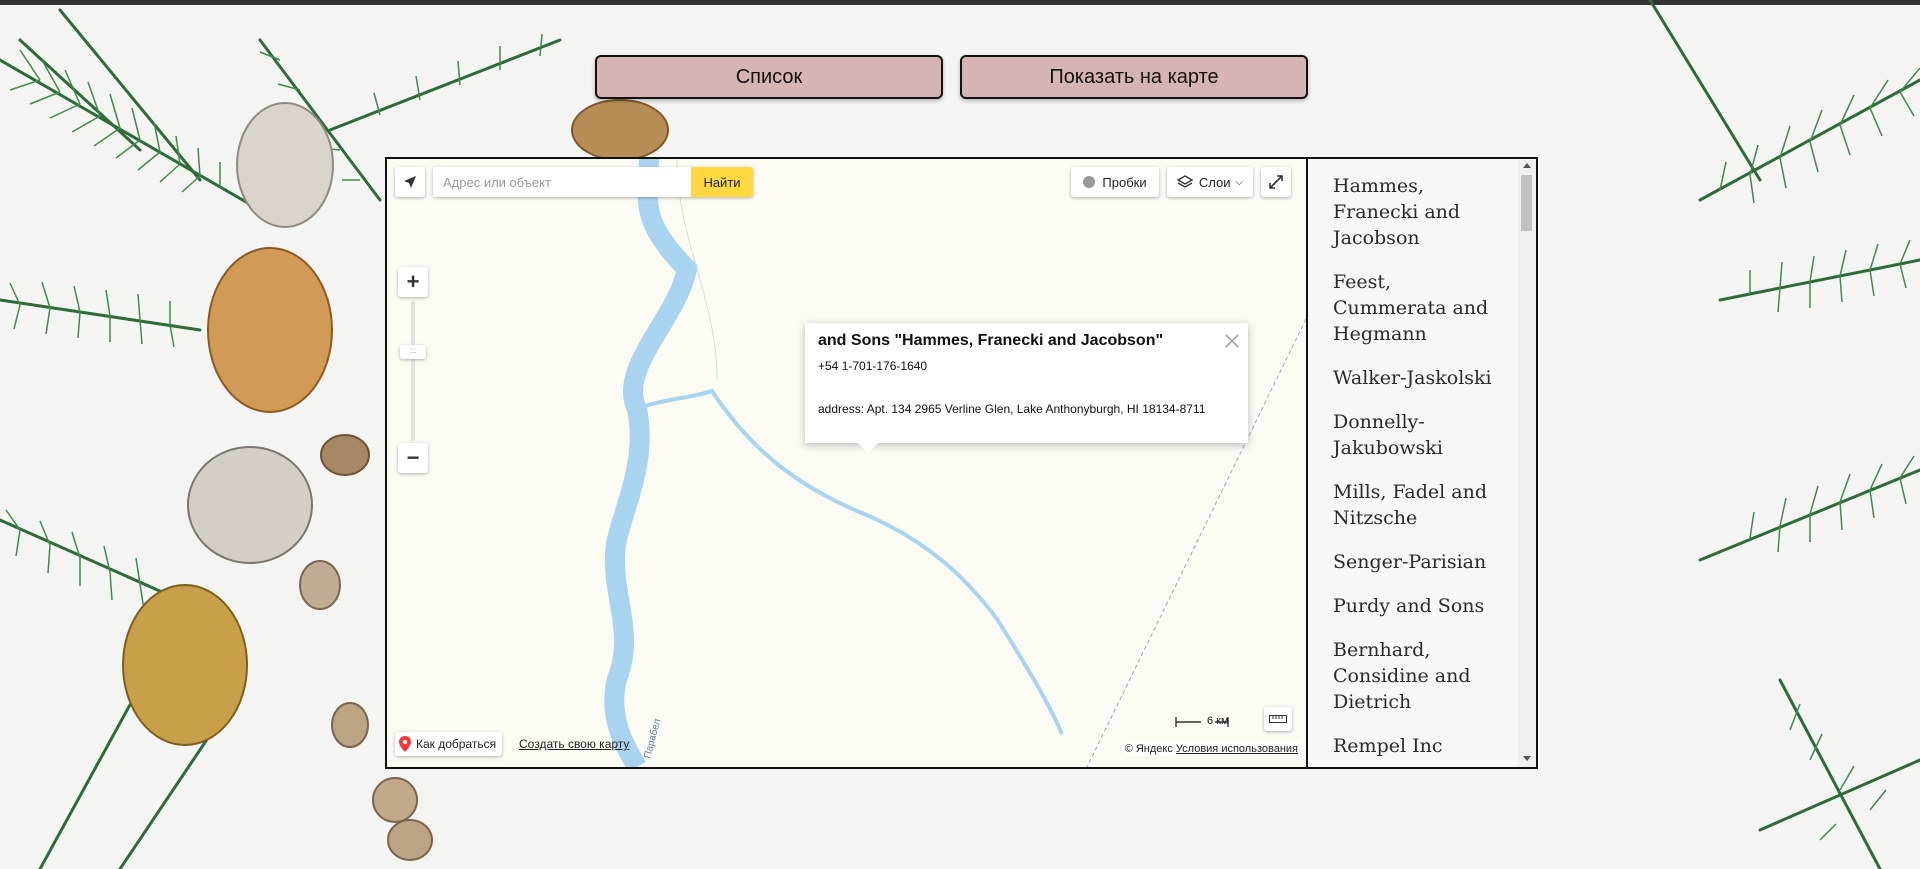 This screenshot has width=1920, height=869. Describe the element at coordinates (722, 182) in the screenshot. I see `map-search-button: Найти` at that location.